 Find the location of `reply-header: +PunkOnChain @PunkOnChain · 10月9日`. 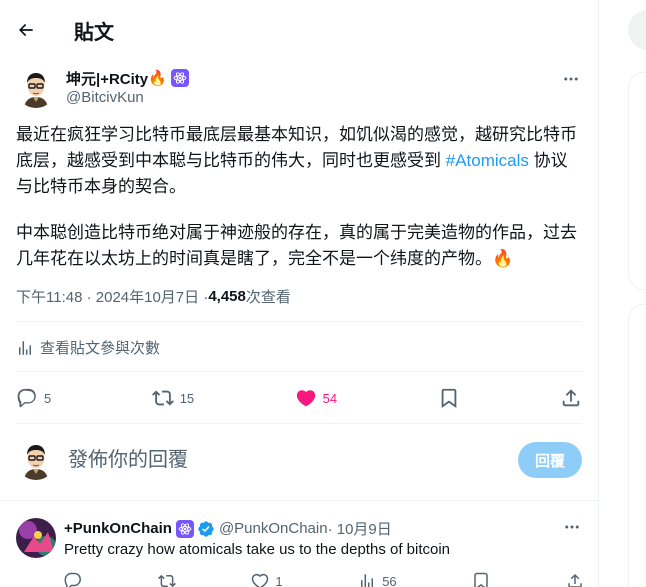

reply-header: +PunkOnChain @PunkOnChain · 10月9日 is located at coordinates (228, 528).